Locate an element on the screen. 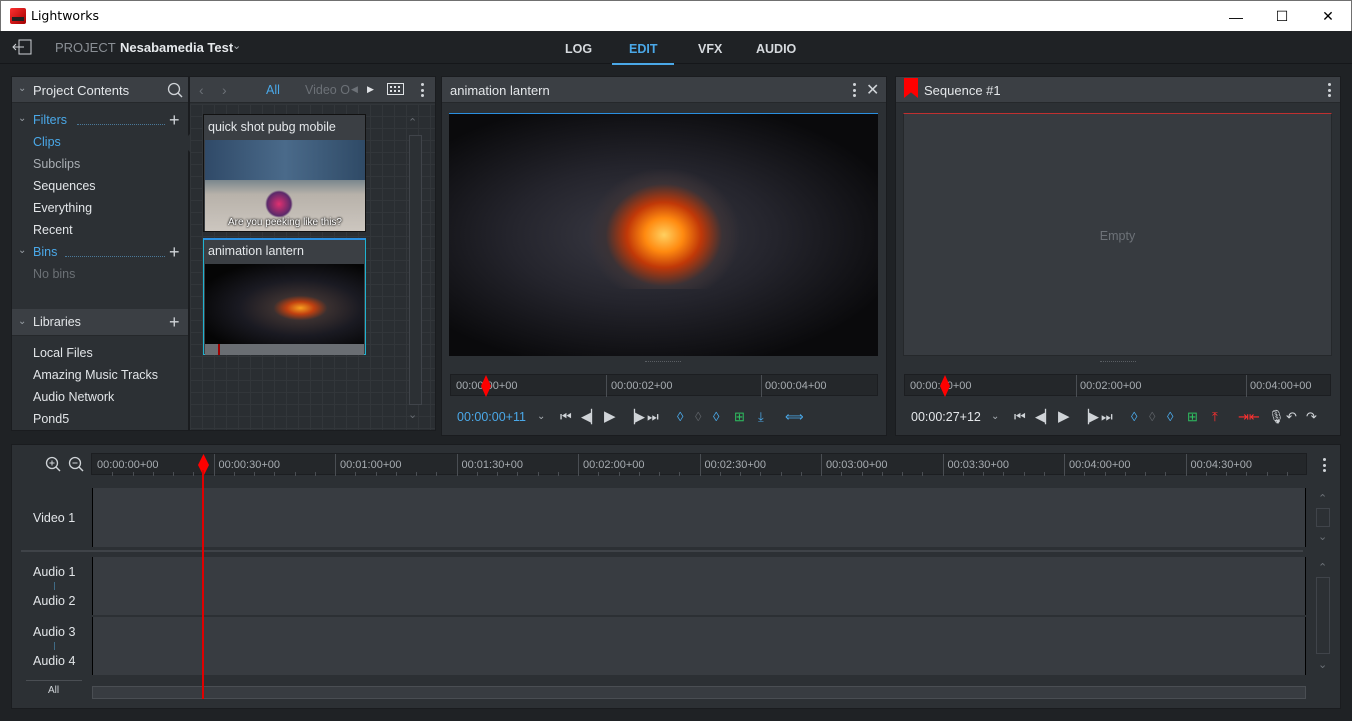 This screenshot has height=721, width=1352. undo-icon: ↶ is located at coordinates (1291, 417).